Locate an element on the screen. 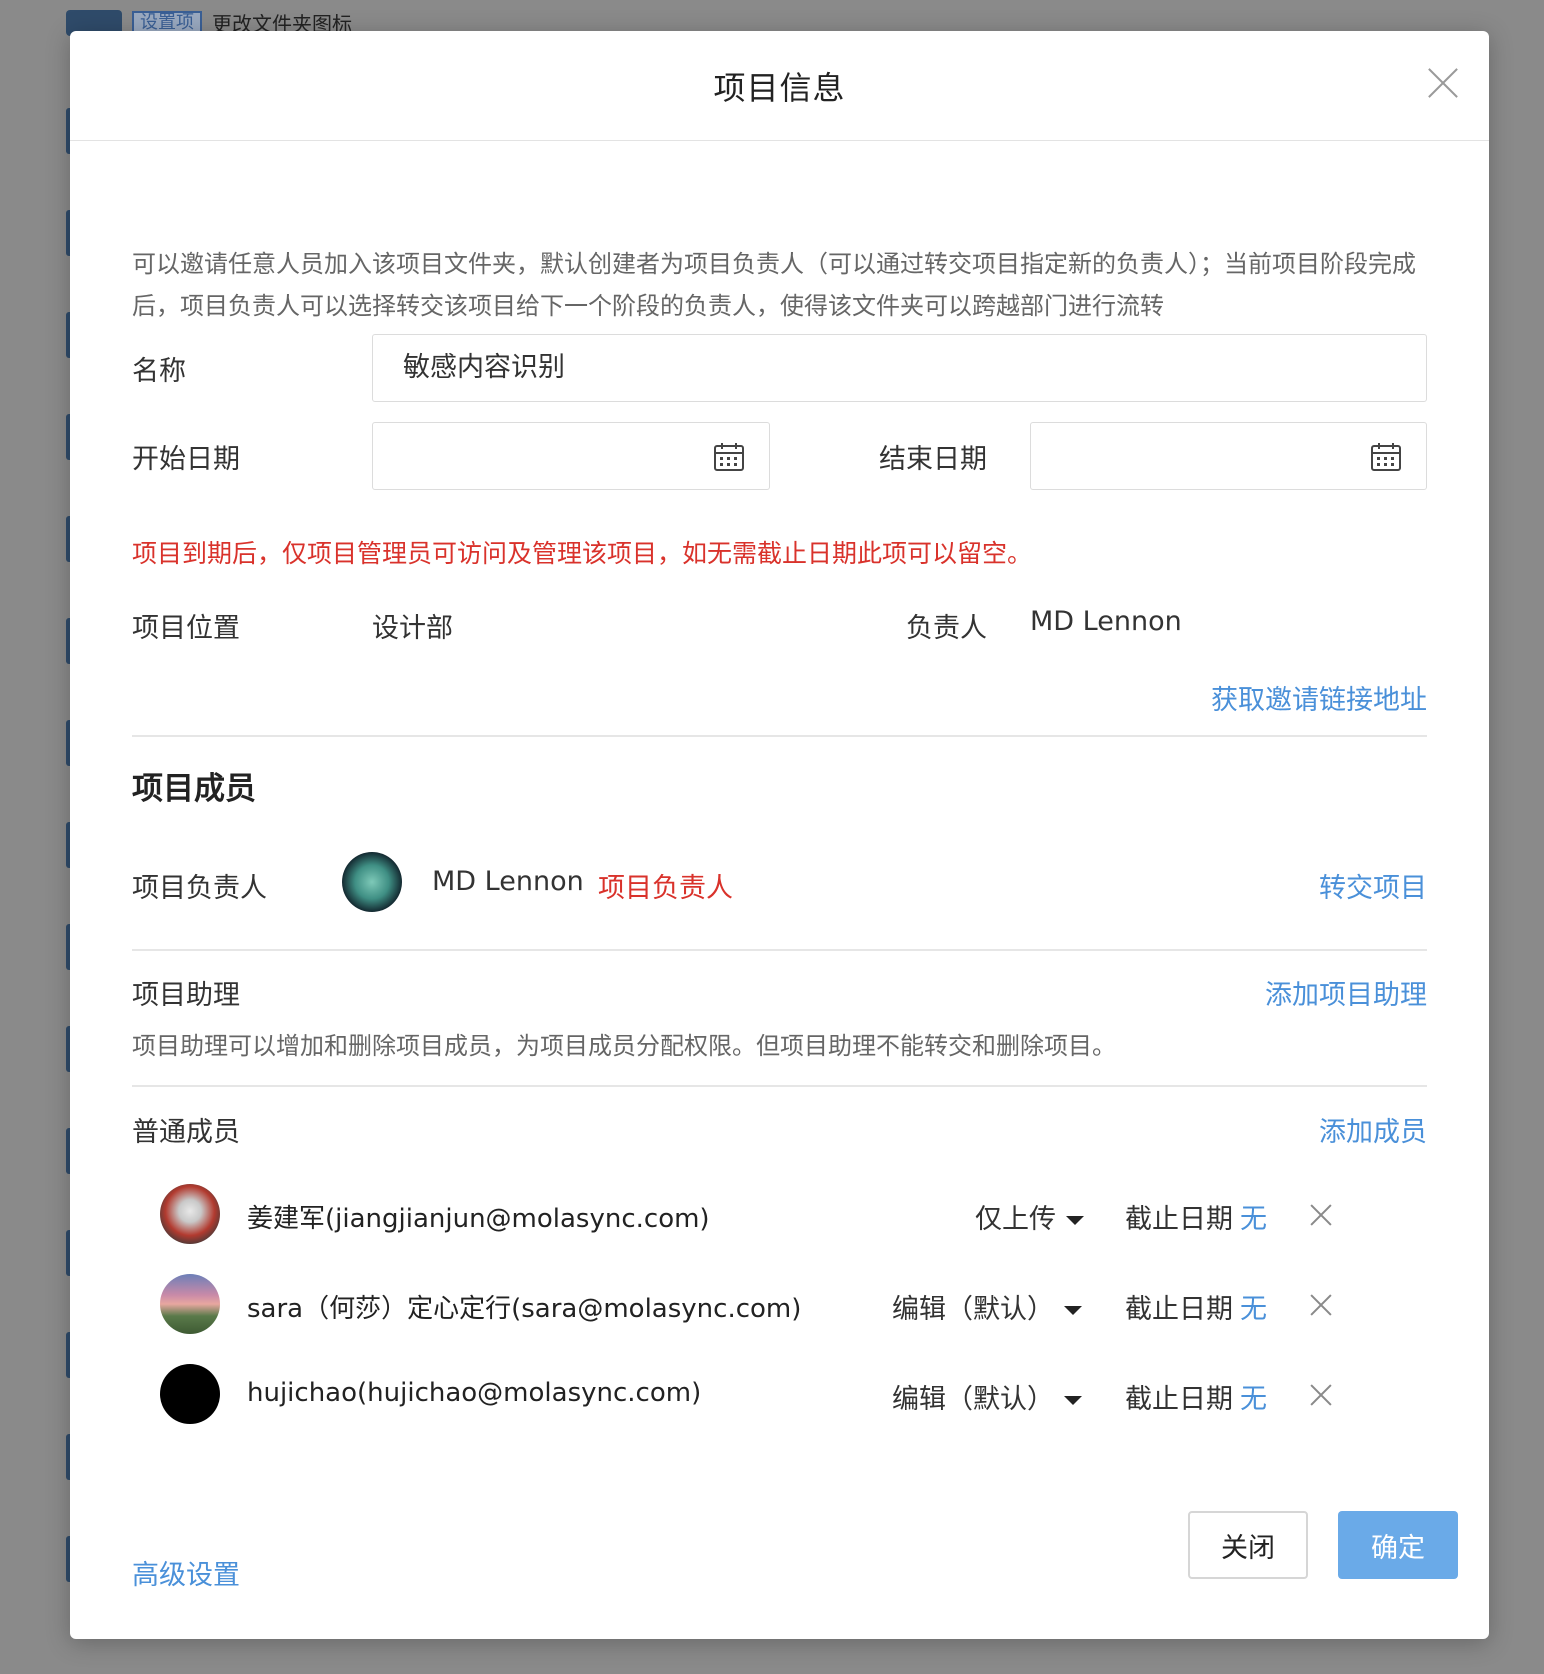 The width and height of the screenshot is (1544, 1674). assistant-label: 项目助理 is located at coordinates (186, 995).